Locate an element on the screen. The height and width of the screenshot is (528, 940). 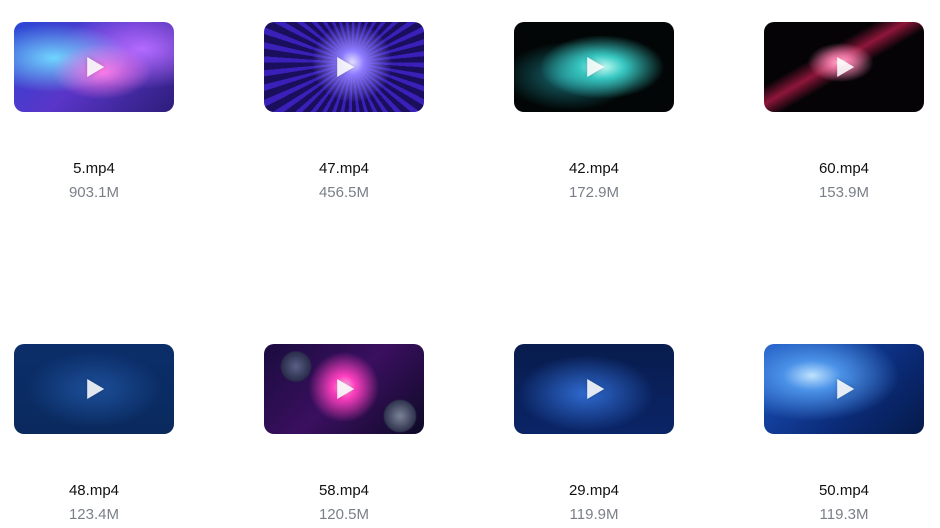
video-filesize: 119.3M is located at coordinates (844, 514).